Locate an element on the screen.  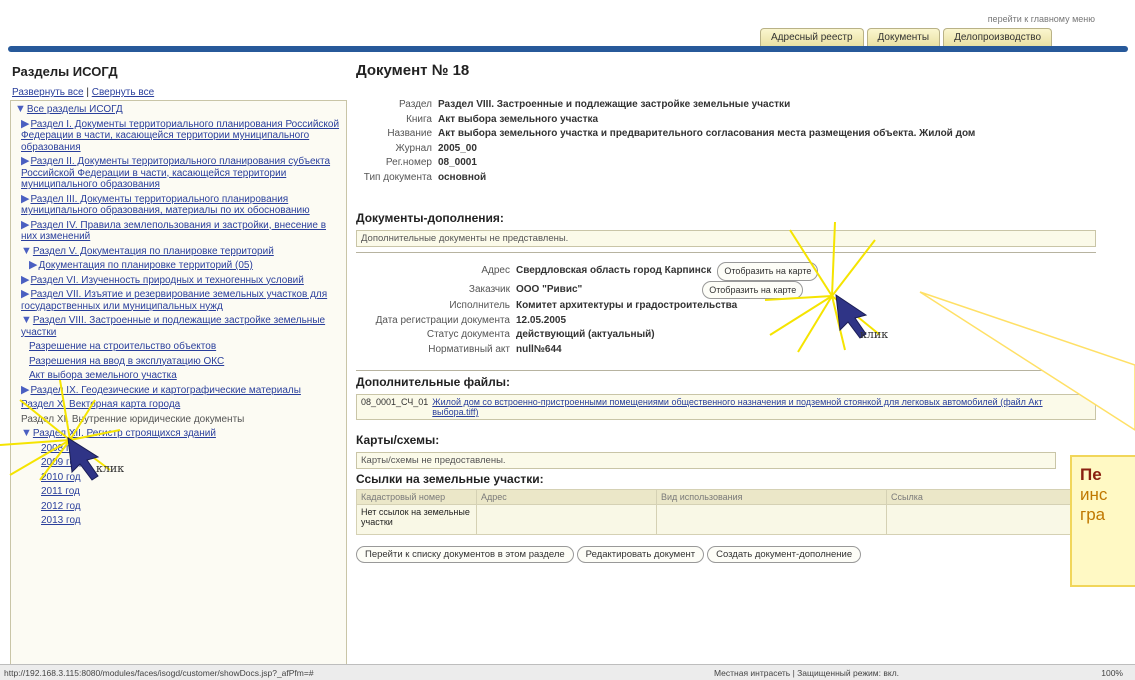
meta-label: Книга is located at coordinates (419, 119).